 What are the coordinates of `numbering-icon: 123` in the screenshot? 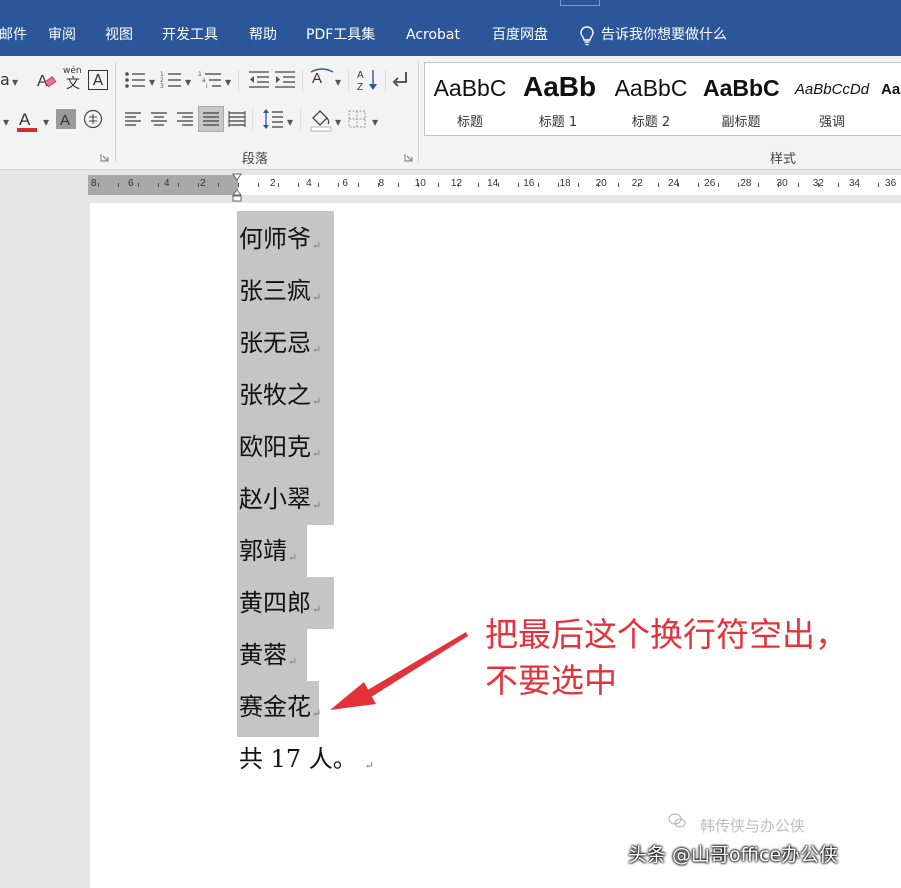 It's located at (171, 80).